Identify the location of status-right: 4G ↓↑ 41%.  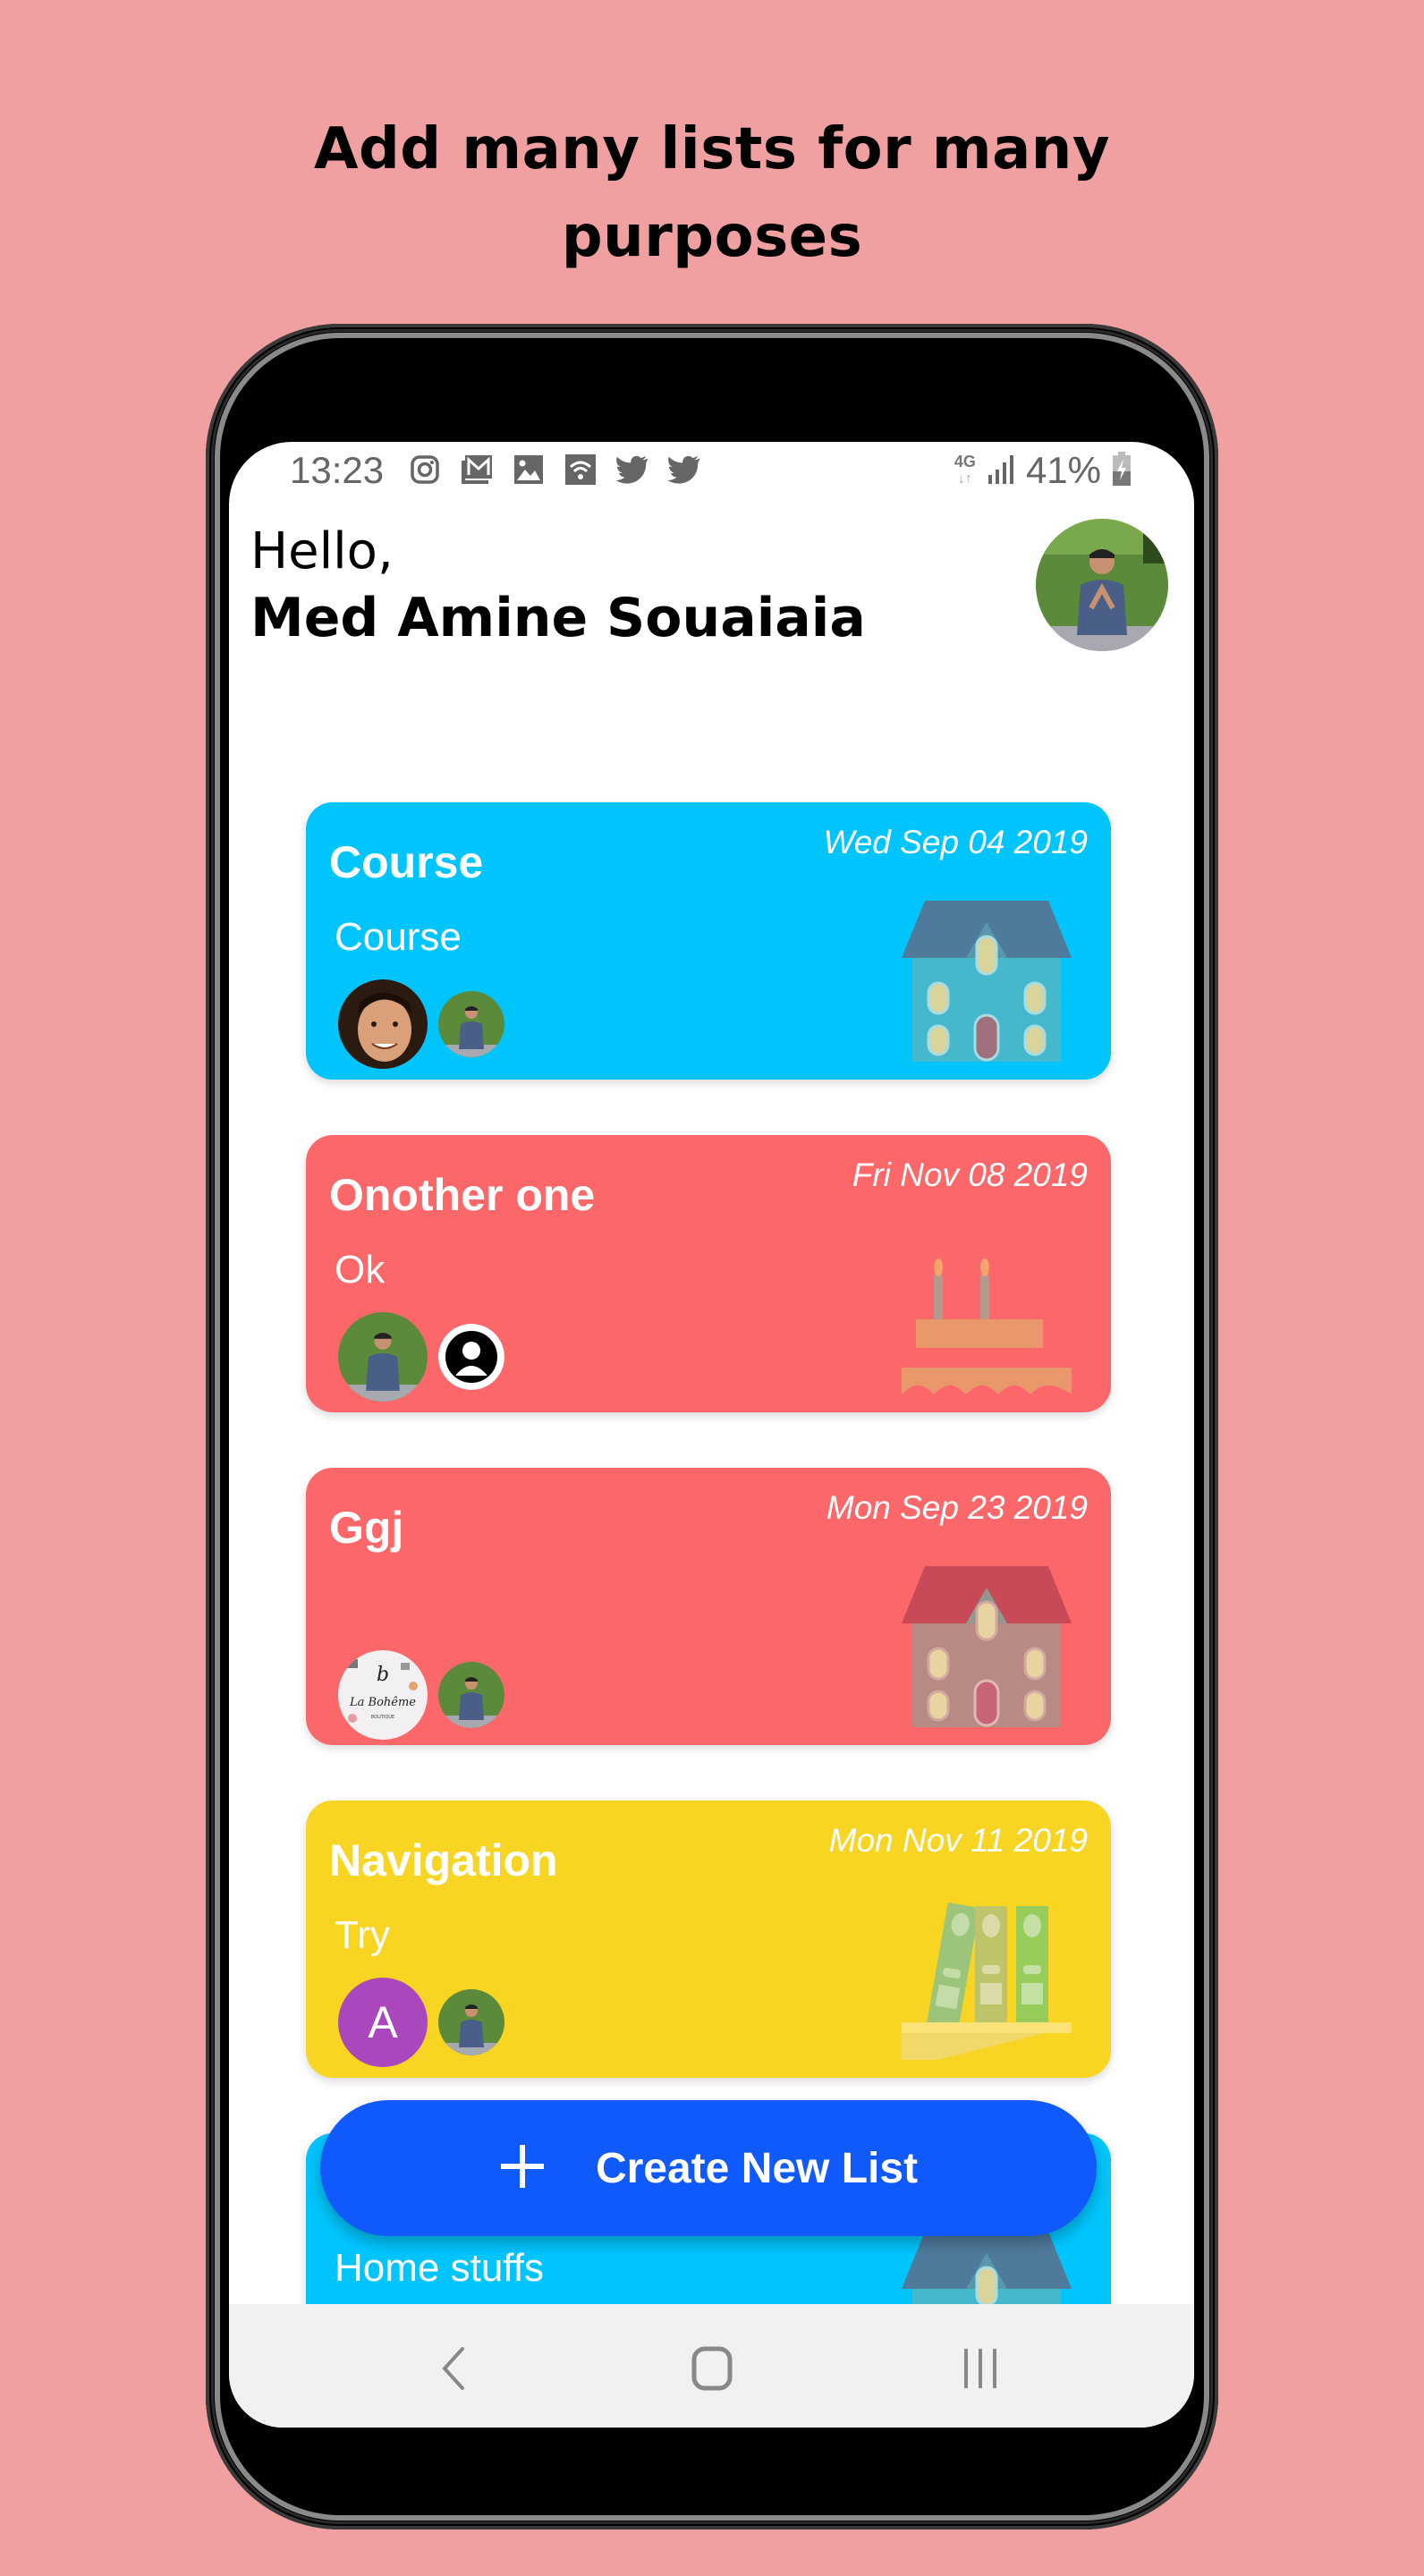
(1043, 470).